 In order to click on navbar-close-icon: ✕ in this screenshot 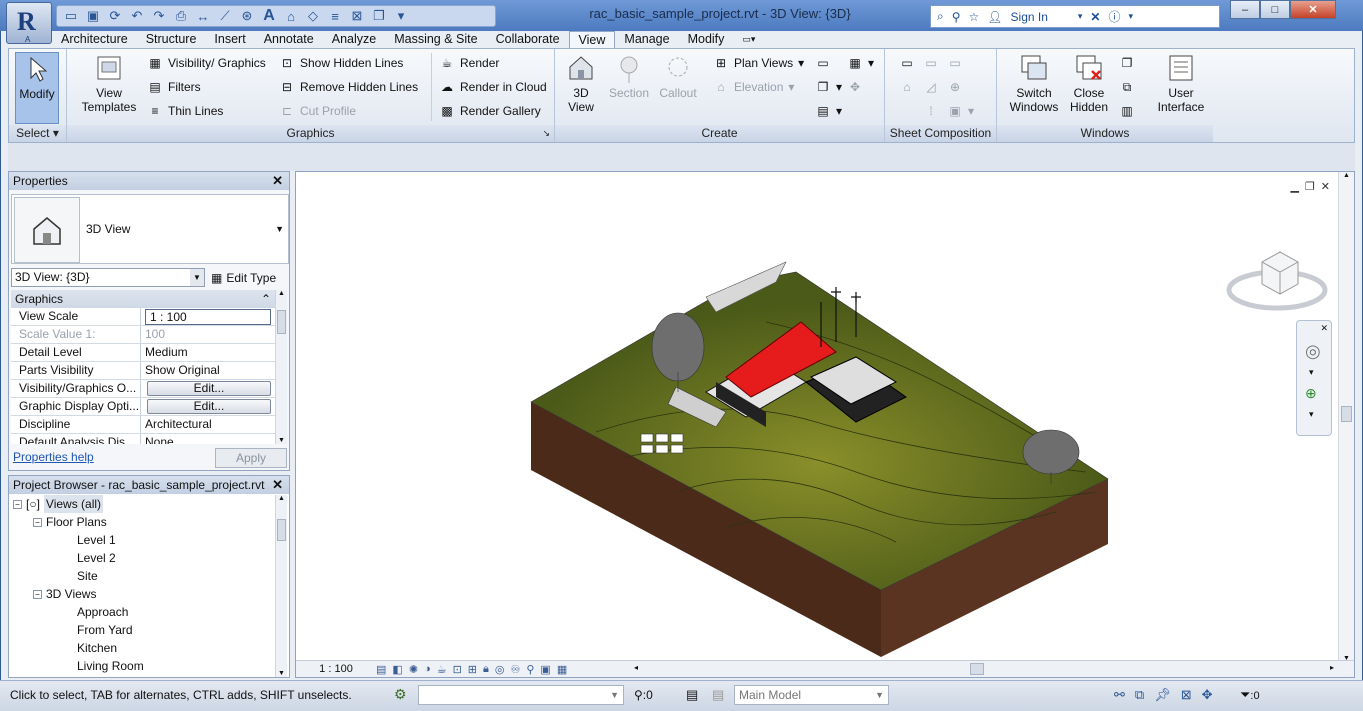, I will do `click(1324, 328)`.